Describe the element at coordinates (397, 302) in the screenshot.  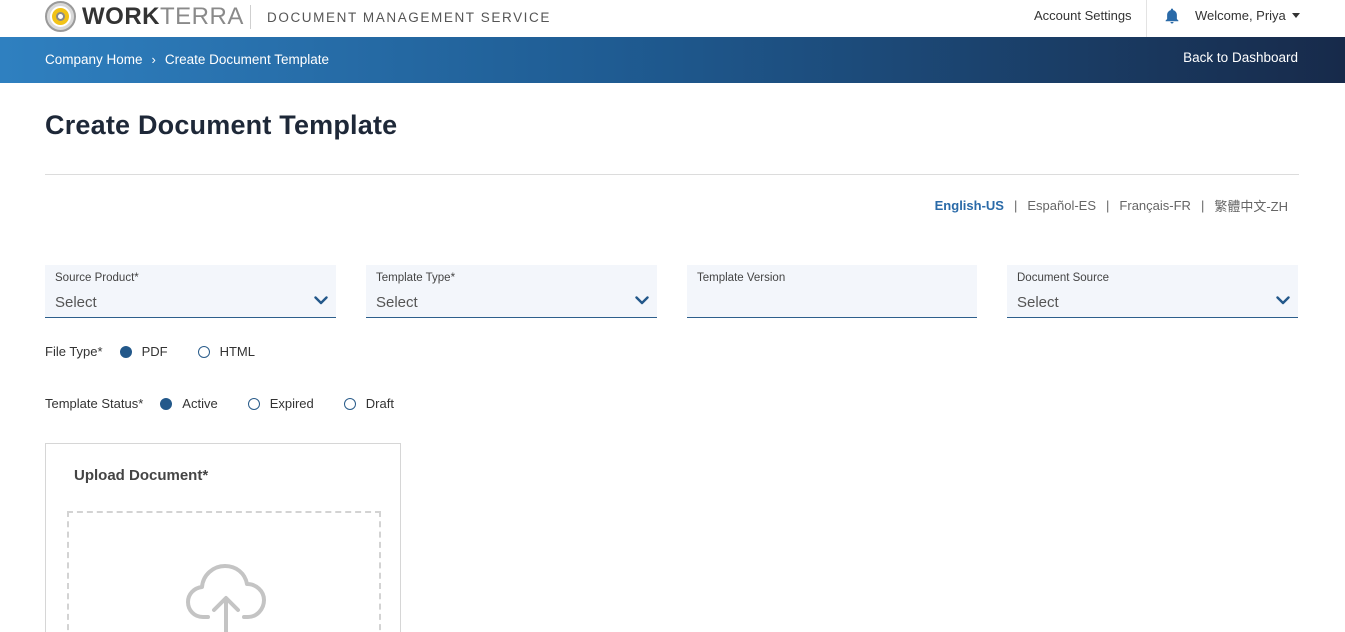
I see `template-type-value: Select` at that location.